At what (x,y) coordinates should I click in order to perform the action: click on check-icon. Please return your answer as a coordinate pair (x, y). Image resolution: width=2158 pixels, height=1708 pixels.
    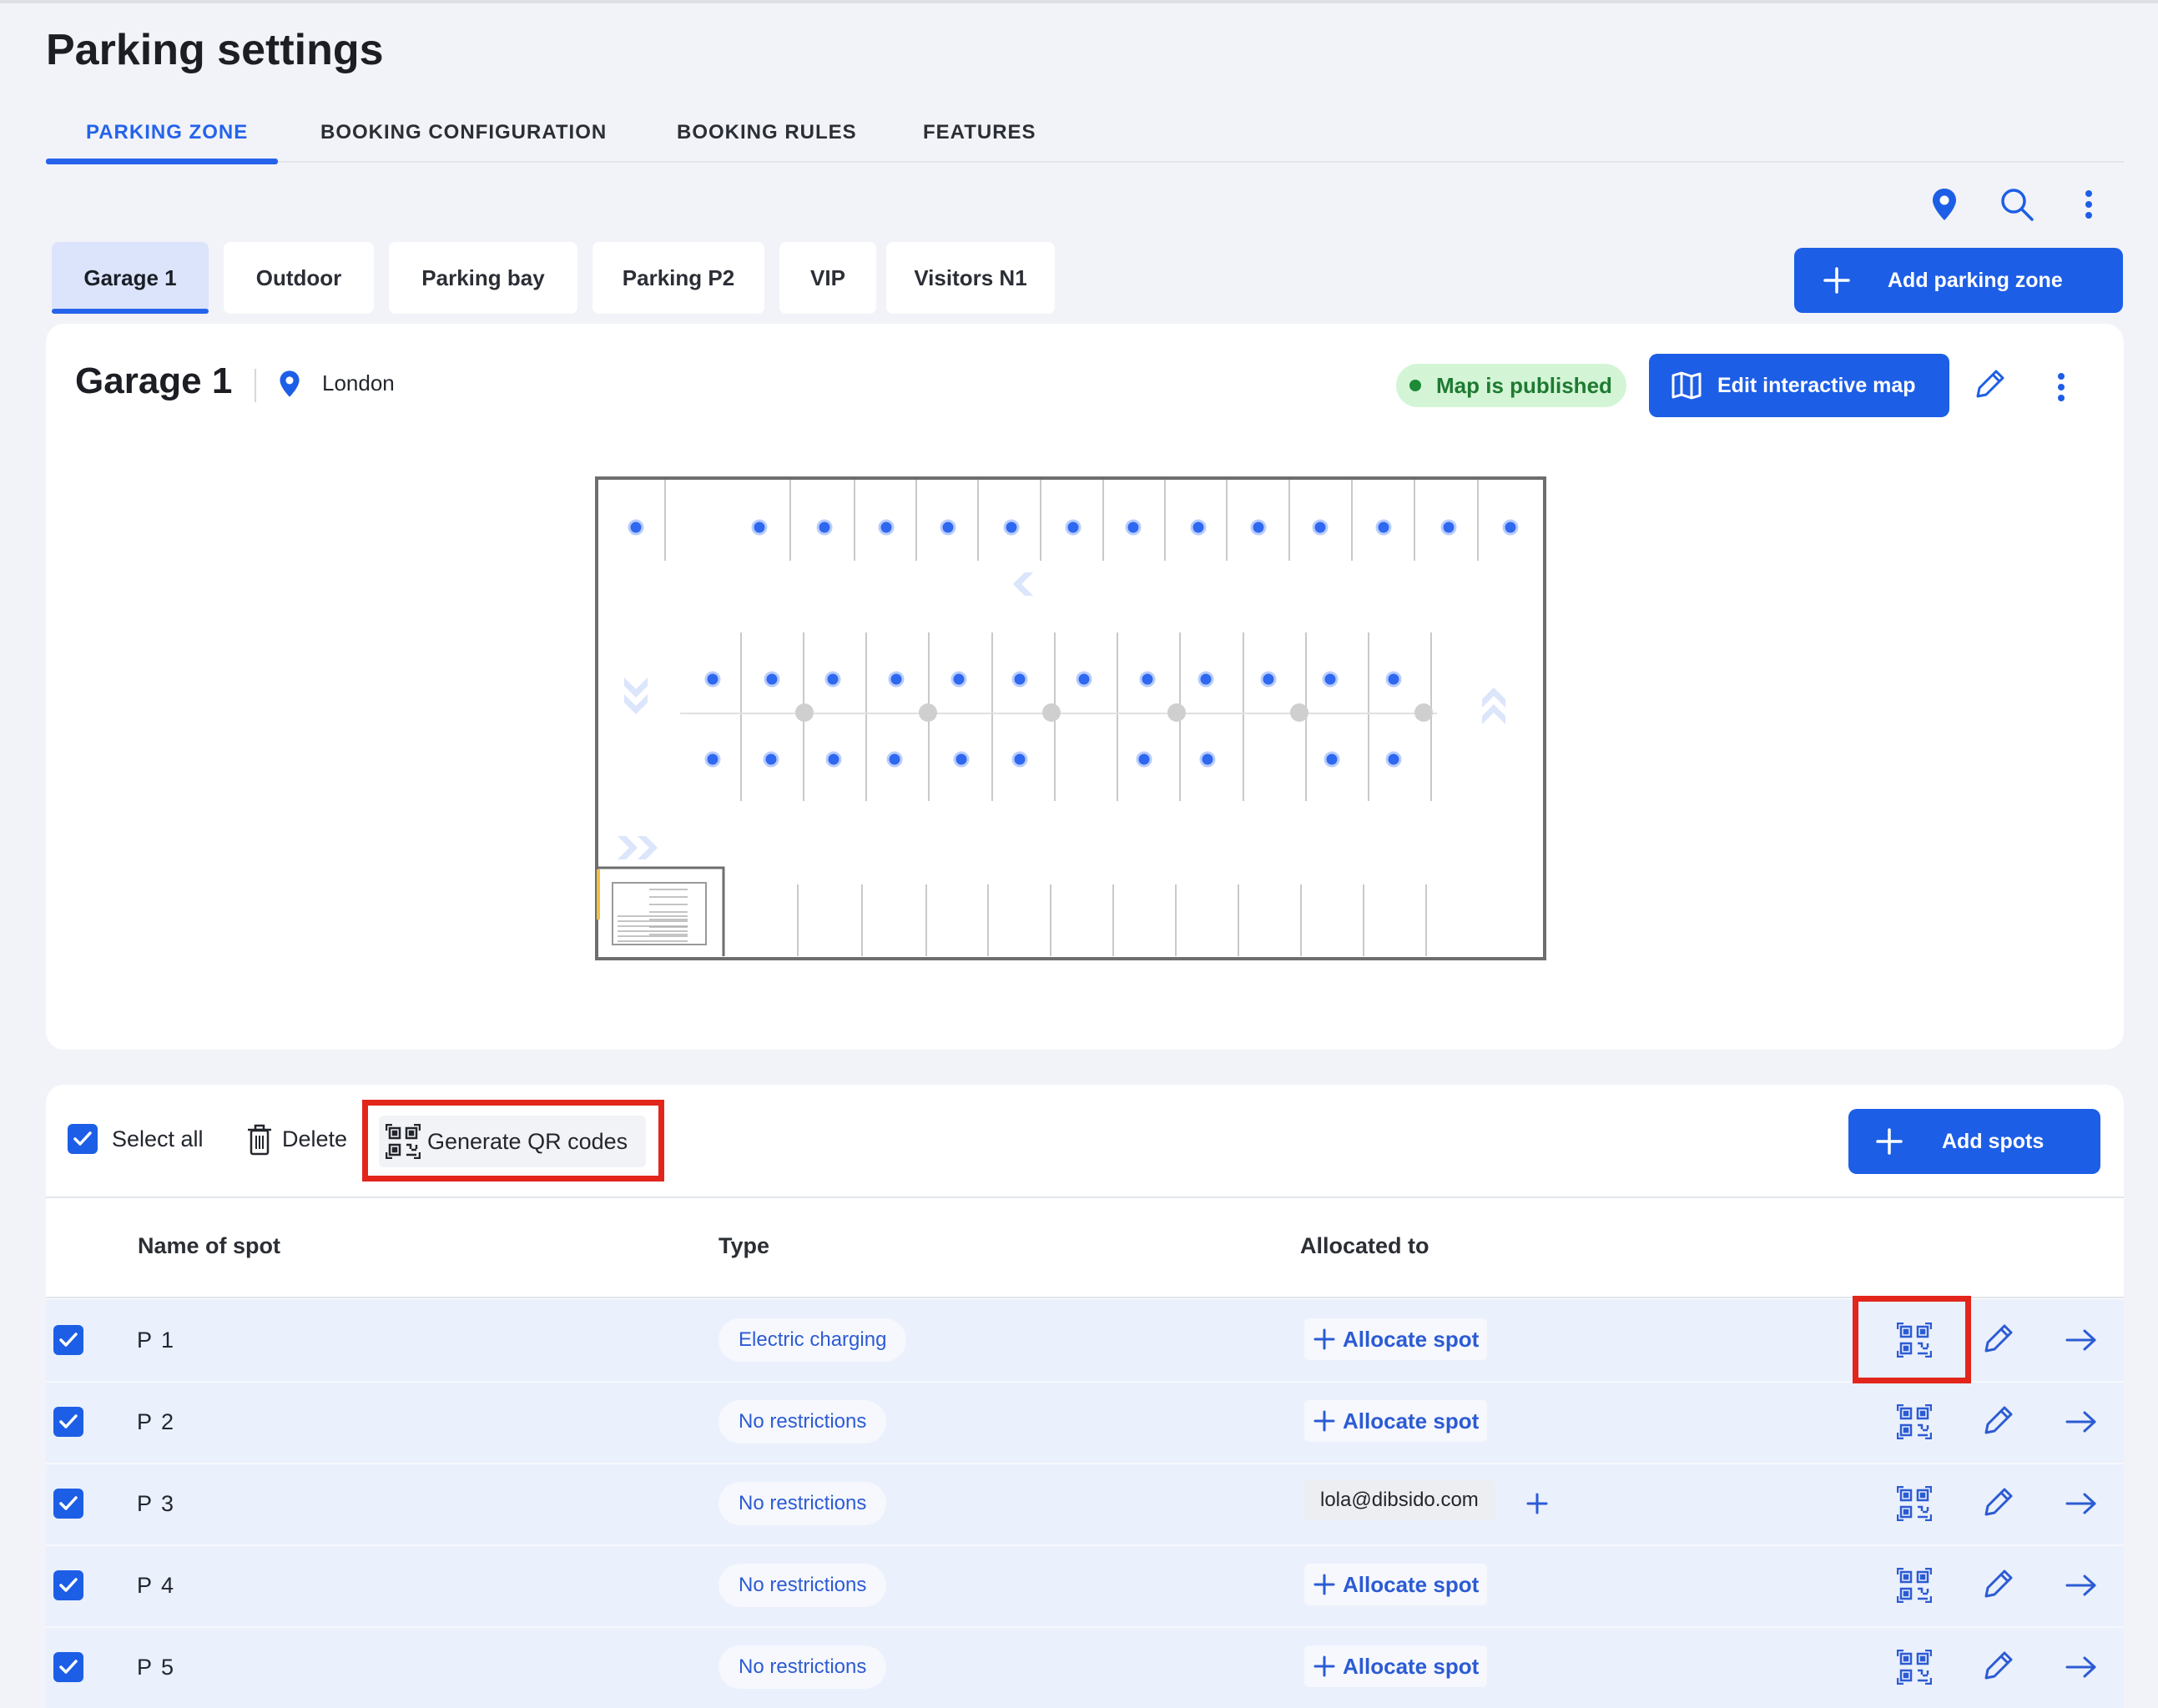
    Looking at the image, I should click on (68, 1667).